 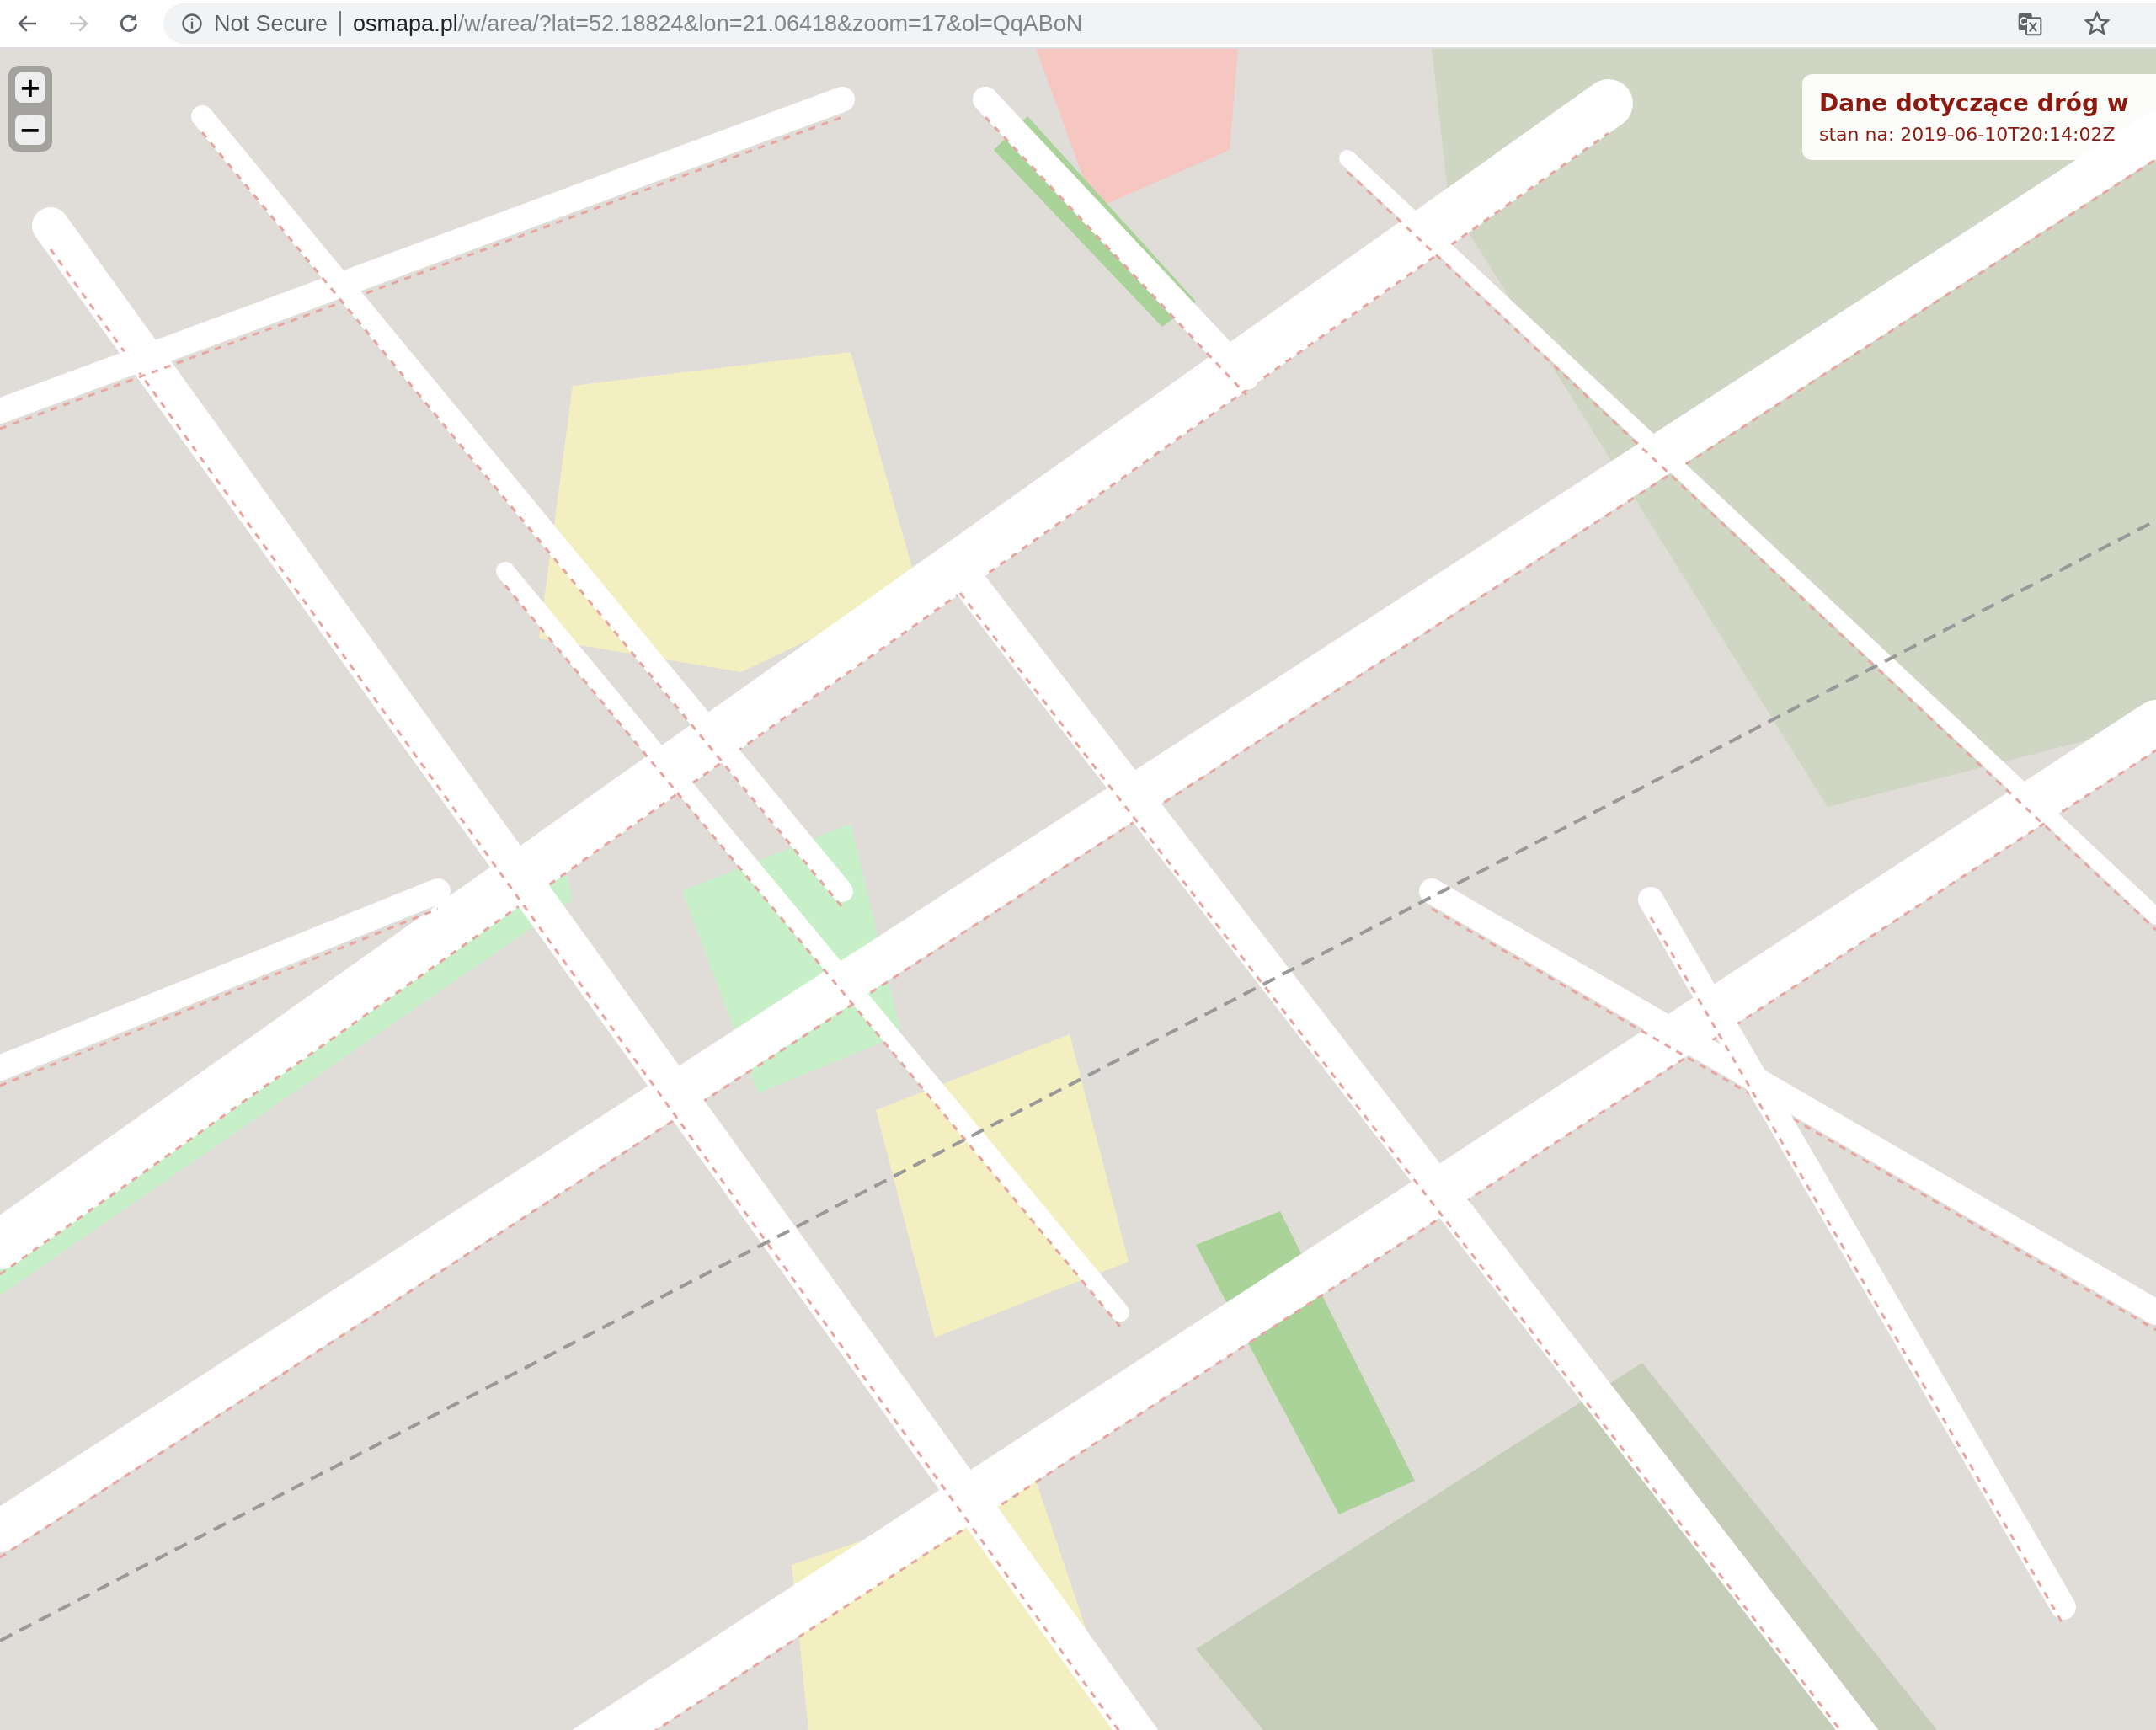 What do you see at coordinates (30, 87) in the screenshot?
I see `zoom-in-button: +` at bounding box center [30, 87].